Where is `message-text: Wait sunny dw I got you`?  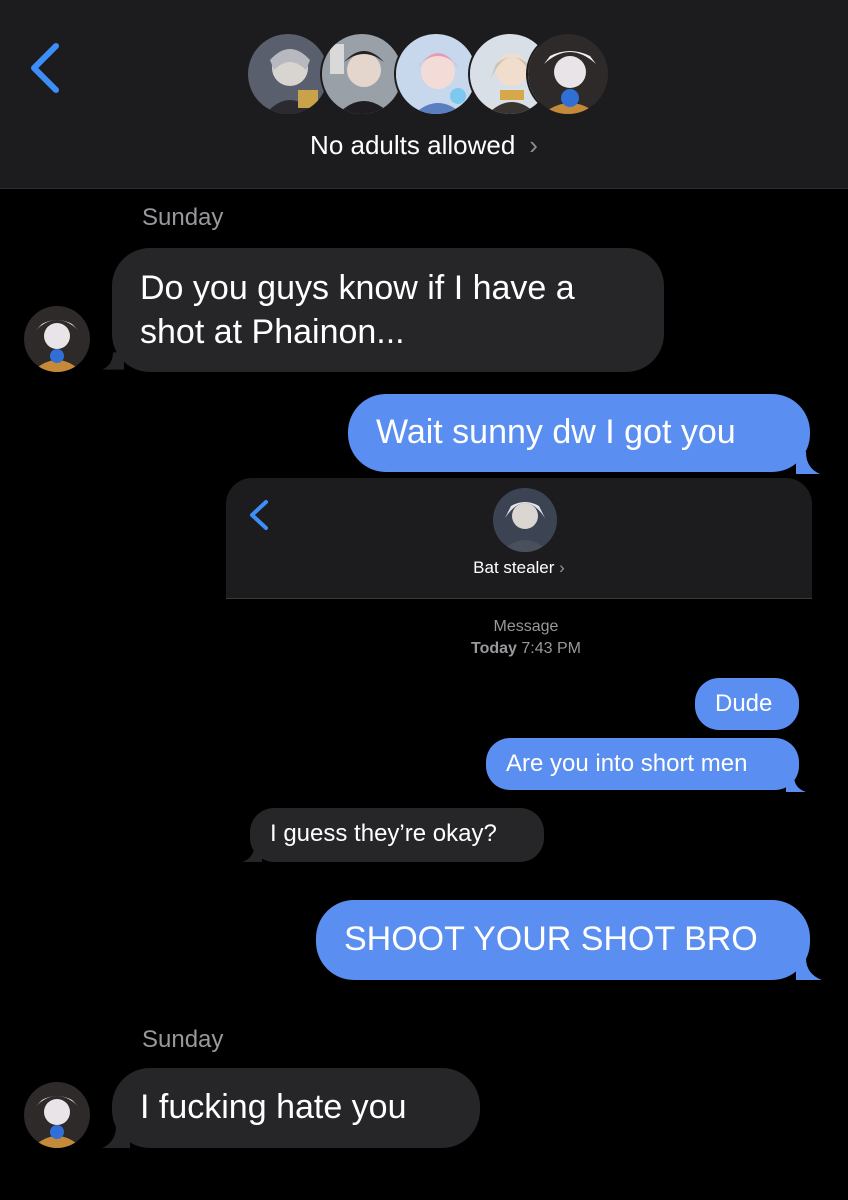 message-text: Wait sunny dw I got you is located at coordinates (556, 432).